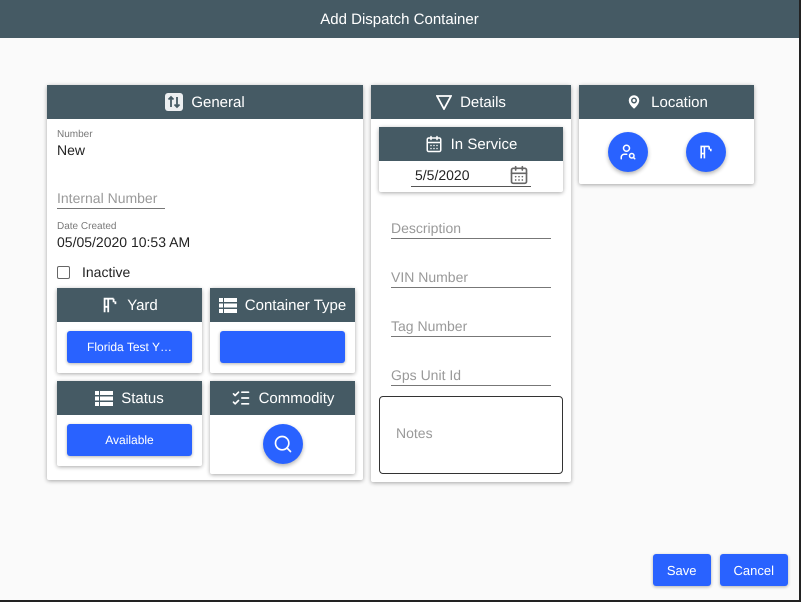  Describe the element at coordinates (296, 398) in the screenshot. I see `card-title: Commodity` at that location.